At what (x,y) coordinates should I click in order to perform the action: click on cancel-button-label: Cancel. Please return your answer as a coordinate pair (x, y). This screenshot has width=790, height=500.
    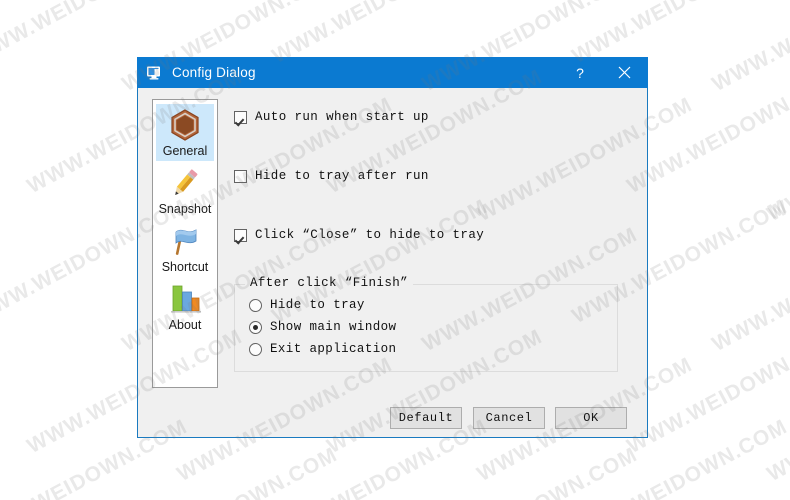
    Looking at the image, I should click on (509, 418).